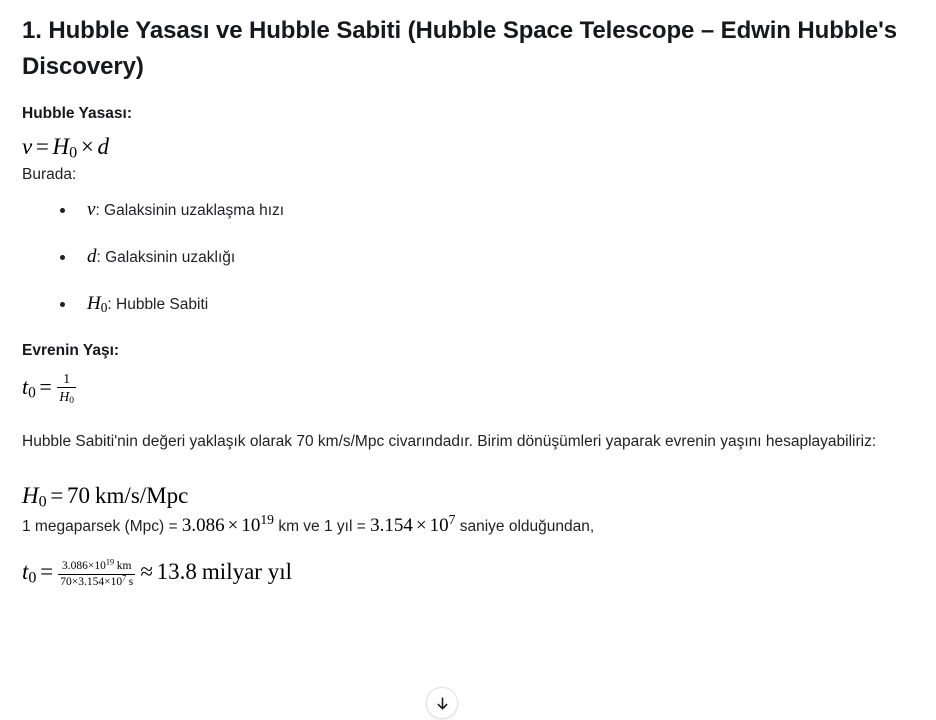 This screenshot has height=720, width=936. I want to click on equation-hubble-law: v = H0 × d, so click(468, 147).